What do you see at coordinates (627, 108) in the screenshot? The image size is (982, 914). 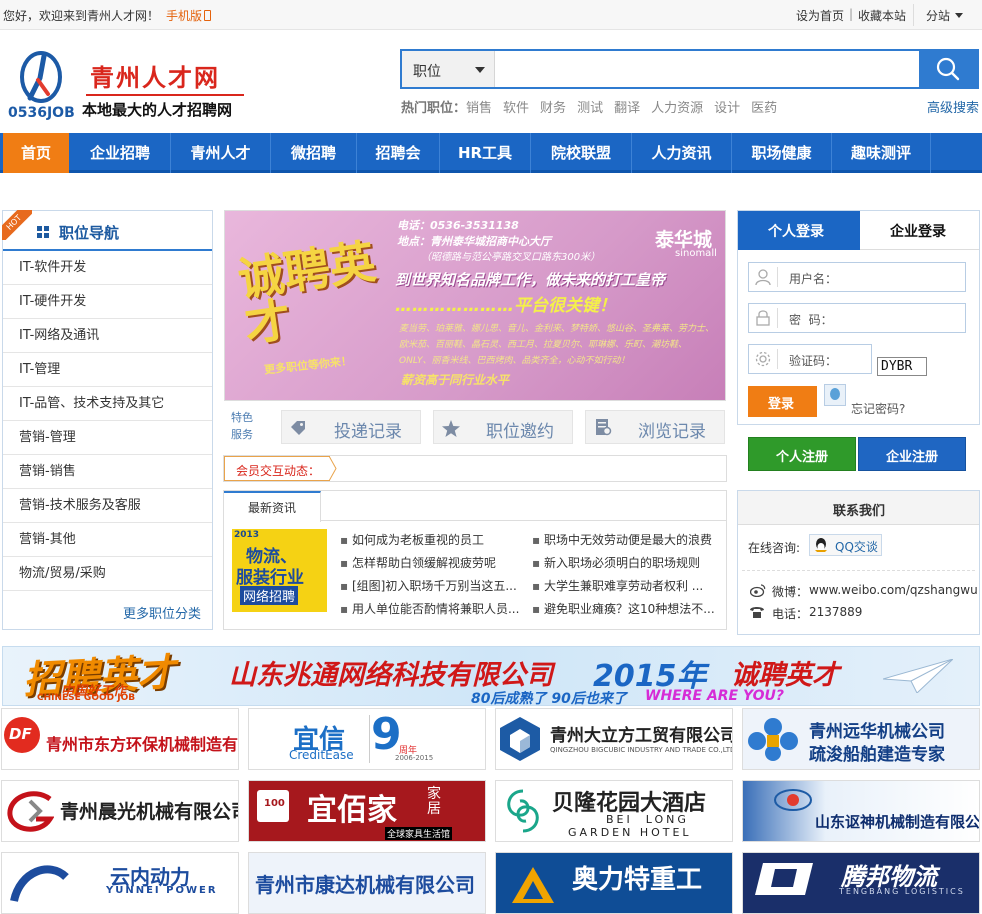 I see `hot-keyword: 翻译` at bounding box center [627, 108].